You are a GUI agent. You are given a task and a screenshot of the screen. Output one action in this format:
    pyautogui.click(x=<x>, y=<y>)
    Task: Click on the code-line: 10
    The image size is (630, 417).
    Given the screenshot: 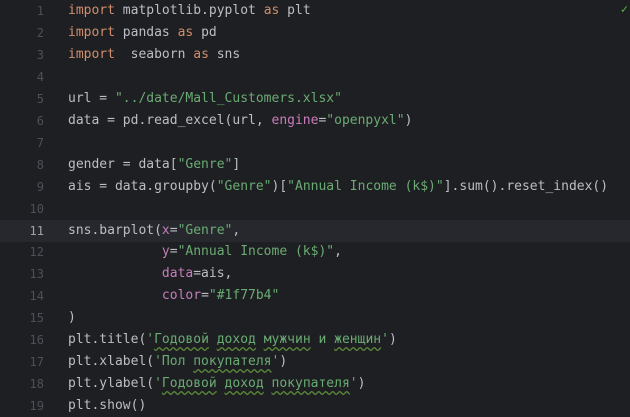 What is the action you would take?
    pyautogui.click(x=315, y=209)
    